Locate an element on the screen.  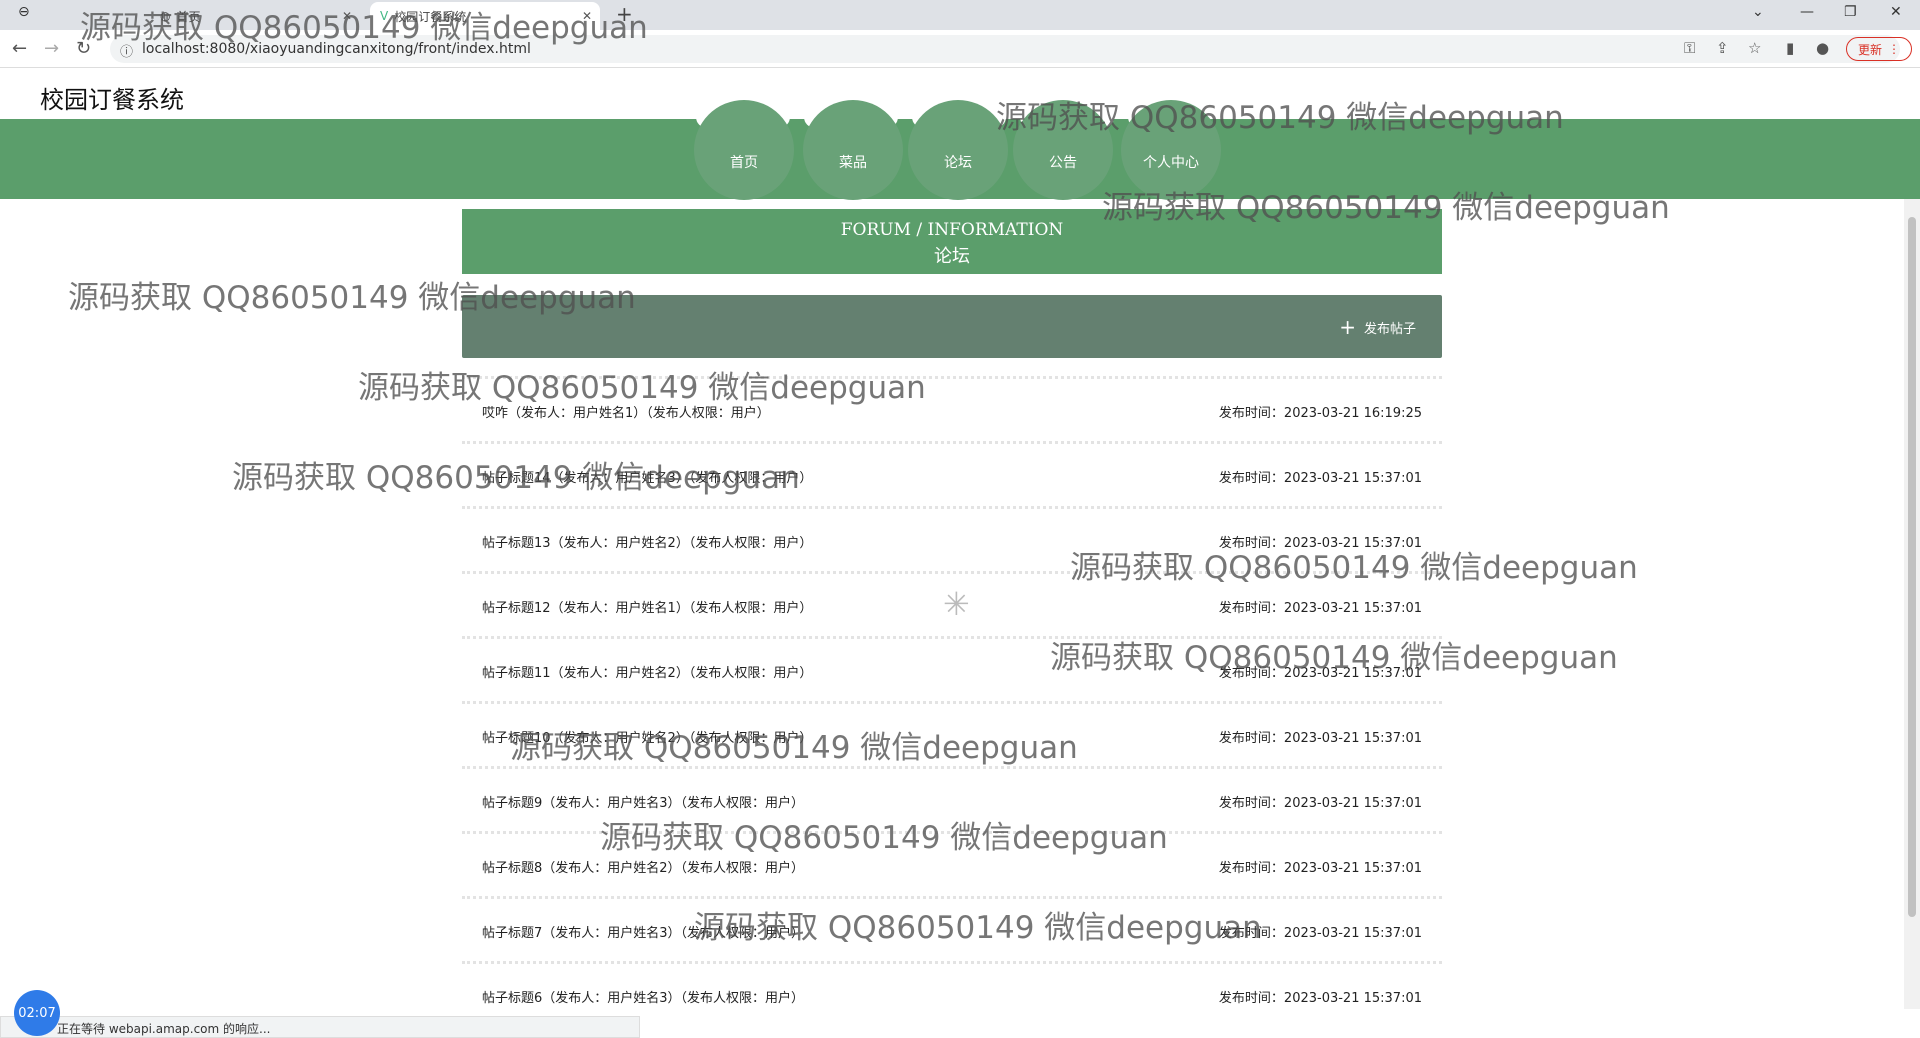
publish-post-button: + 发布帖子 is located at coordinates (1377, 327).